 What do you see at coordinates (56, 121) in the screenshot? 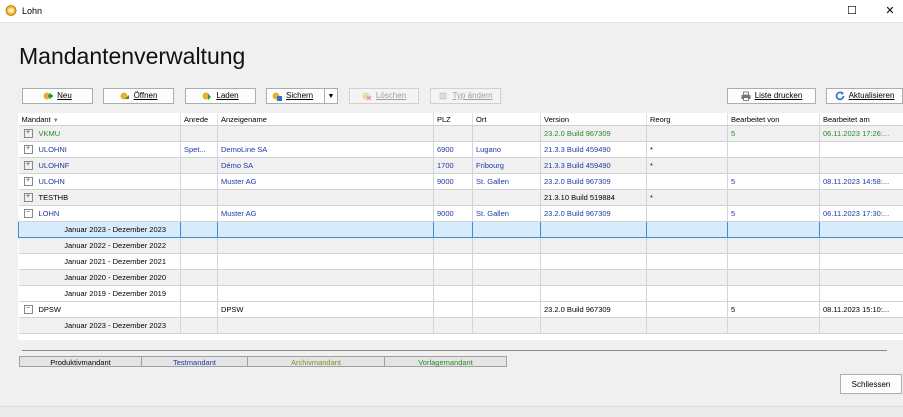
I see `sort-filter-icon: ▼` at bounding box center [56, 121].